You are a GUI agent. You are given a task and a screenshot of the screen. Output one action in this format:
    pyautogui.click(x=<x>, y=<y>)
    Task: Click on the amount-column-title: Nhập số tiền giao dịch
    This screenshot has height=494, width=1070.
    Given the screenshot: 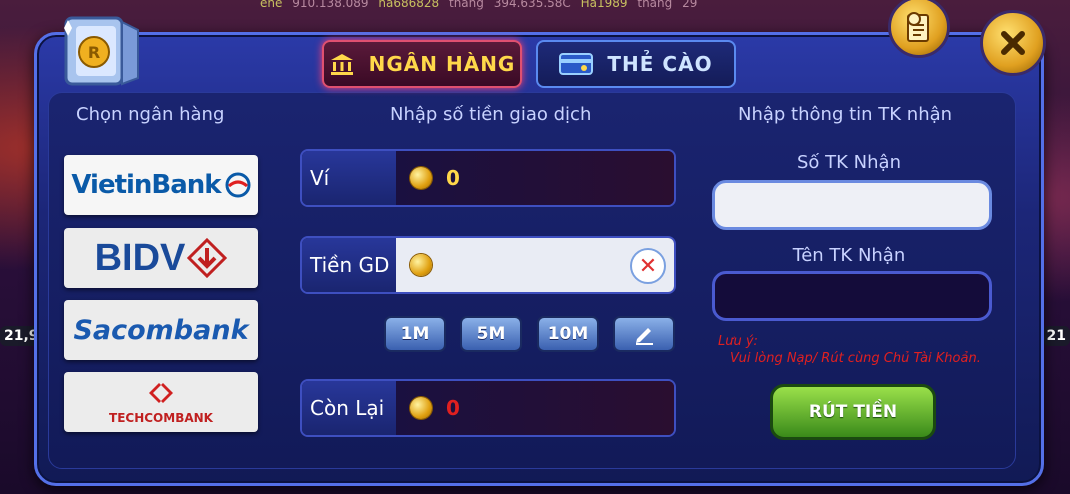 What is the action you would take?
    pyautogui.click(x=491, y=114)
    